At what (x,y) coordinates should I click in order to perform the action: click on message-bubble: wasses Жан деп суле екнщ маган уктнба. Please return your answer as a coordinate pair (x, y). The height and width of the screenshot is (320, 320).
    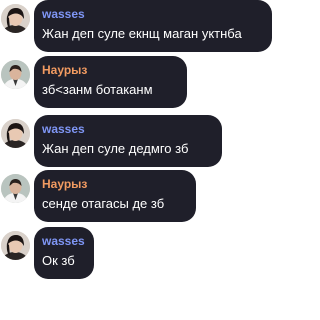
    Looking at the image, I should click on (153, 26).